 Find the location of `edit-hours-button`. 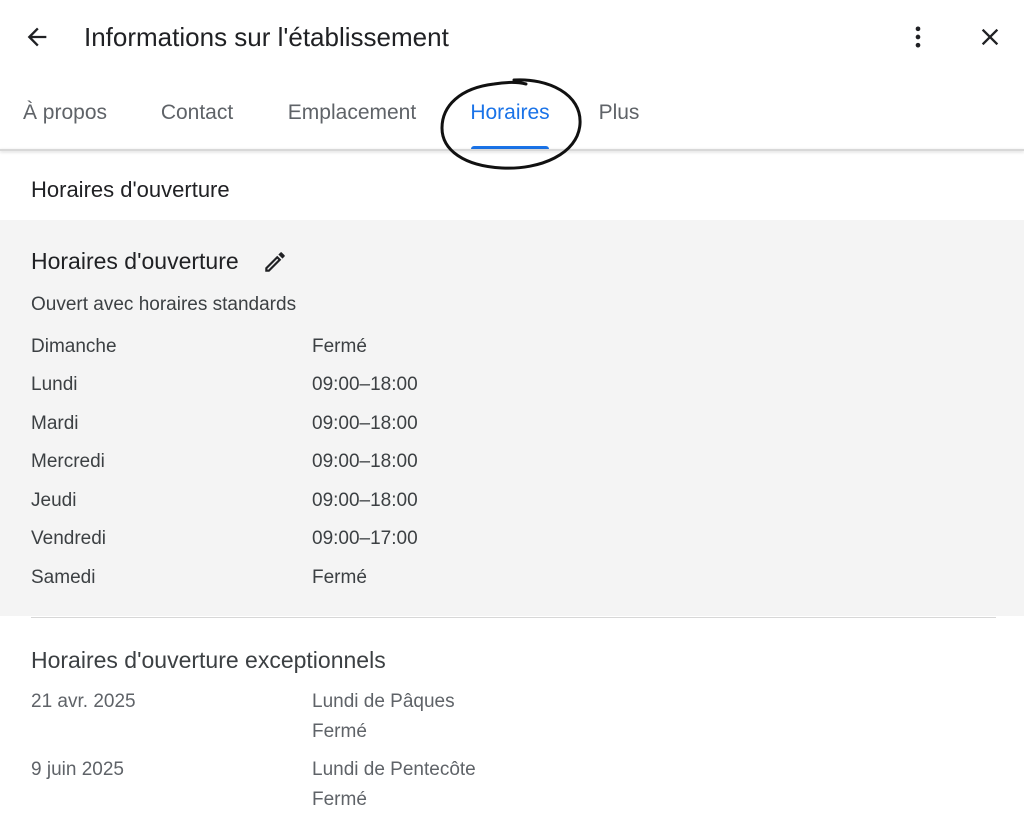

edit-hours-button is located at coordinates (275, 262).